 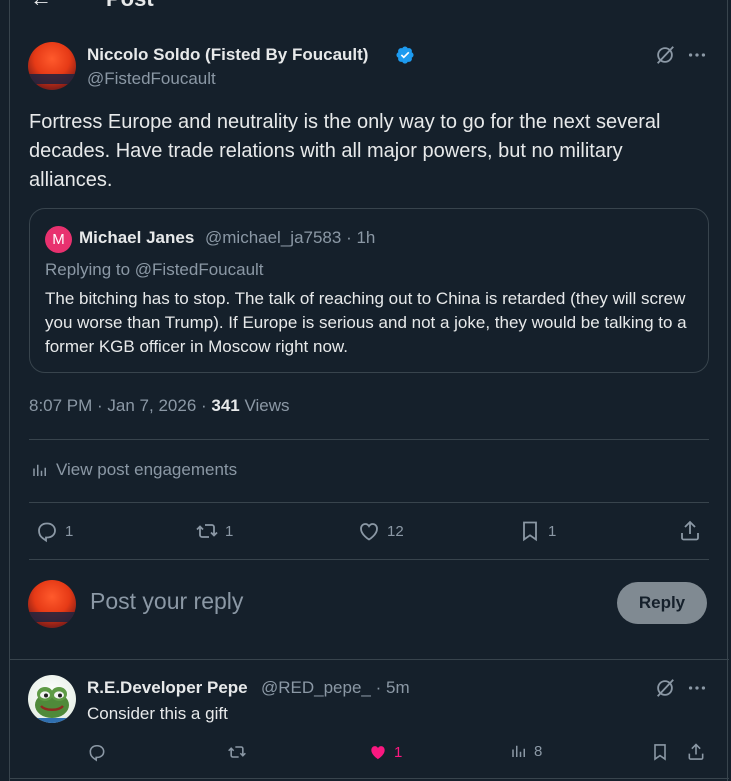 I want to click on post-timestamp: 8:07 PM · Jan 7, 2026 ·, so click(x=120, y=405).